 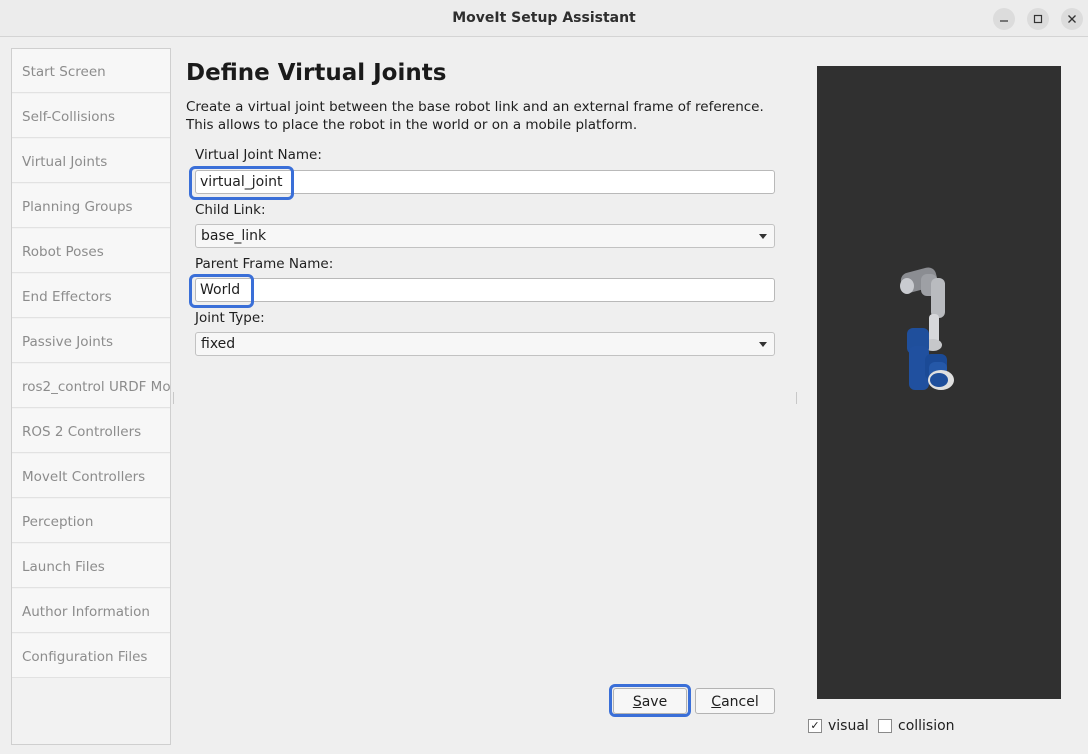 I want to click on sidebar-item-start-screen: Start Screen, so click(x=91, y=71).